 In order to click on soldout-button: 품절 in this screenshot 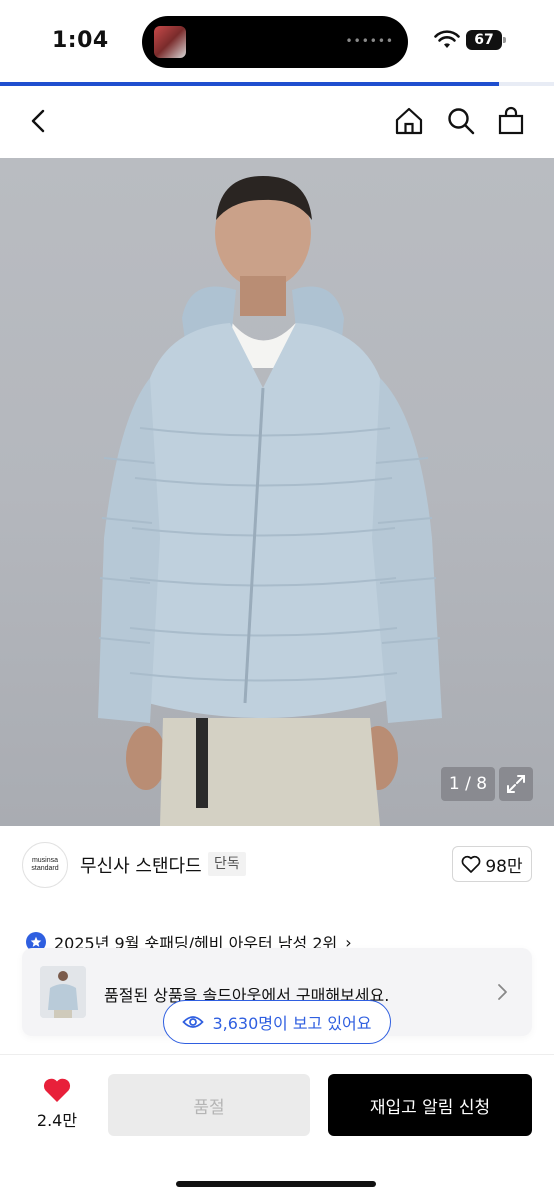, I will do `click(209, 1105)`.